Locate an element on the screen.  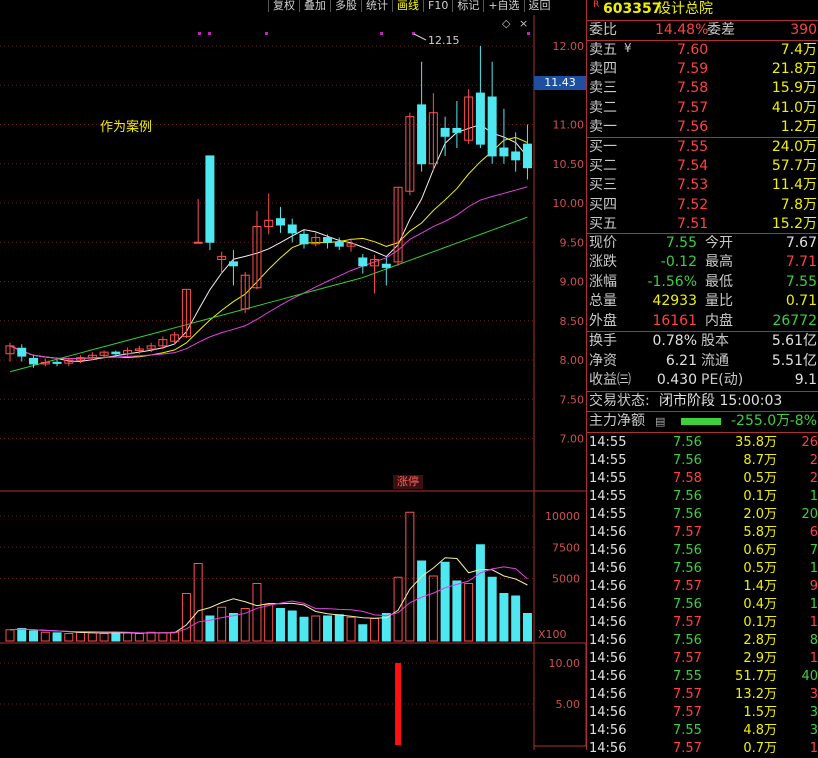
toolbar-button: 多股 is located at coordinates (345, 6).